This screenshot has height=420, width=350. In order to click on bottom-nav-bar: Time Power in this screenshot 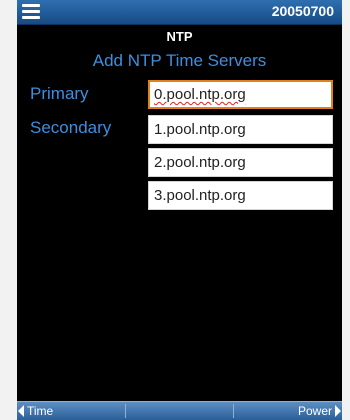, I will do `click(179, 410)`.